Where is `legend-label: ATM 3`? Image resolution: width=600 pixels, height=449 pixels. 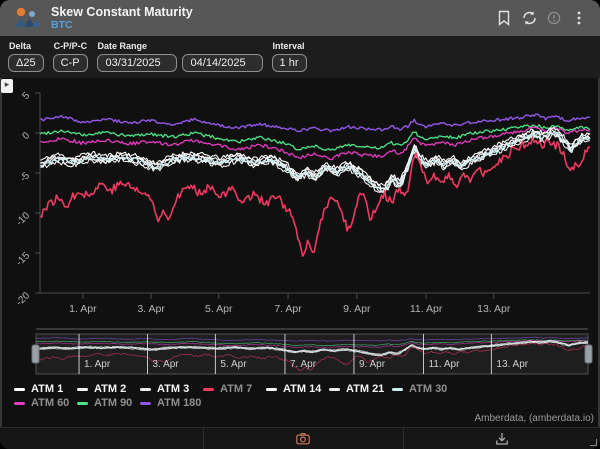 legend-label: ATM 3 is located at coordinates (173, 389).